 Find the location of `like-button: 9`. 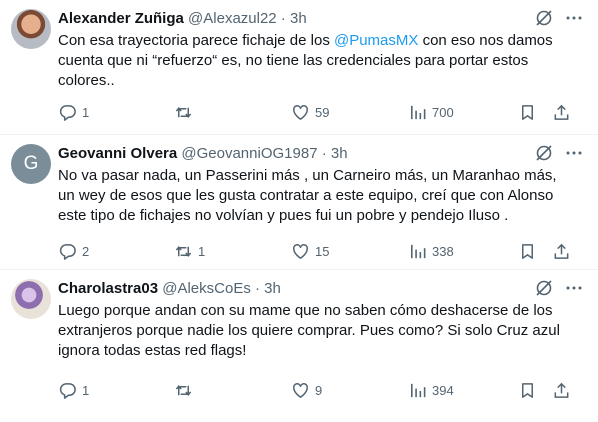

like-button: 9 is located at coordinates (306, 390).